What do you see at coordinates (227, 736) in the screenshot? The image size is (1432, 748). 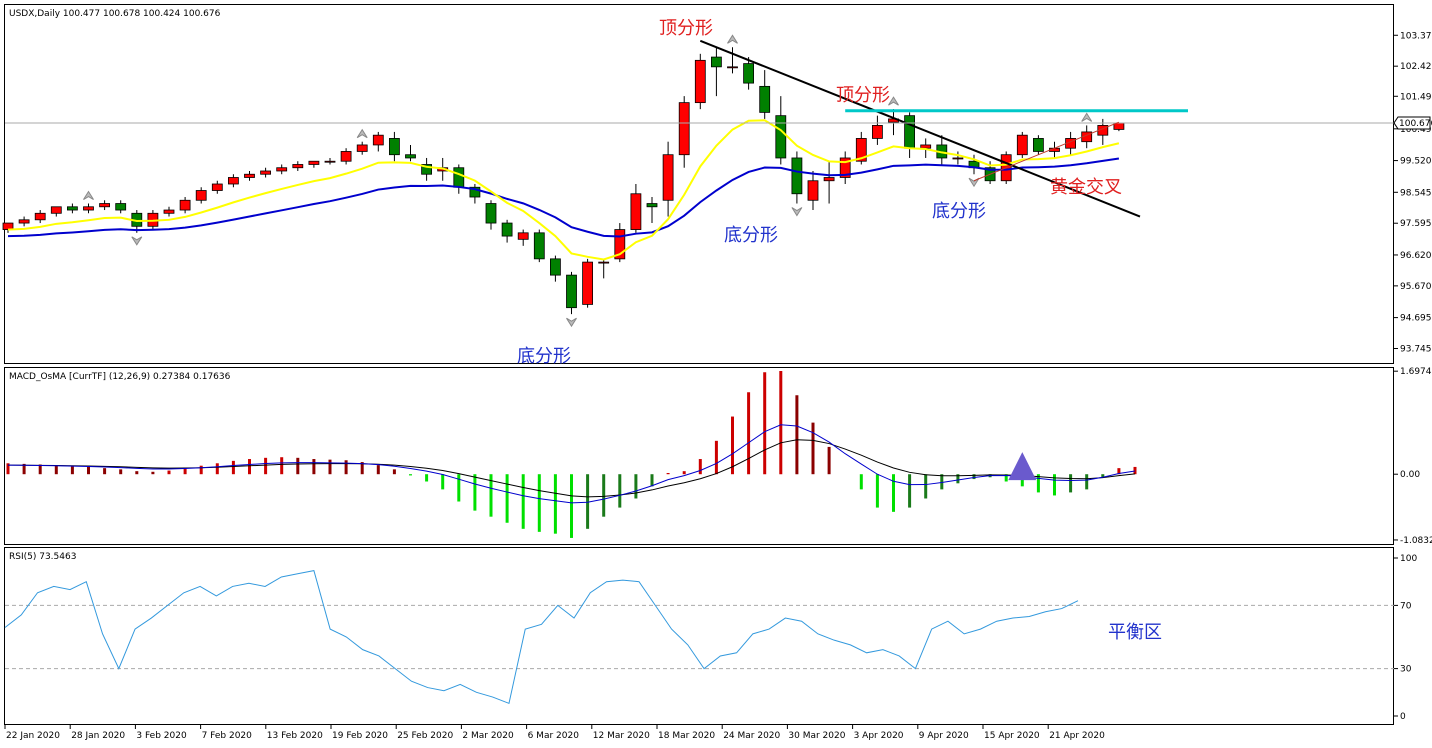 I see `x-tick-label: 7 Feb 2020` at bounding box center [227, 736].